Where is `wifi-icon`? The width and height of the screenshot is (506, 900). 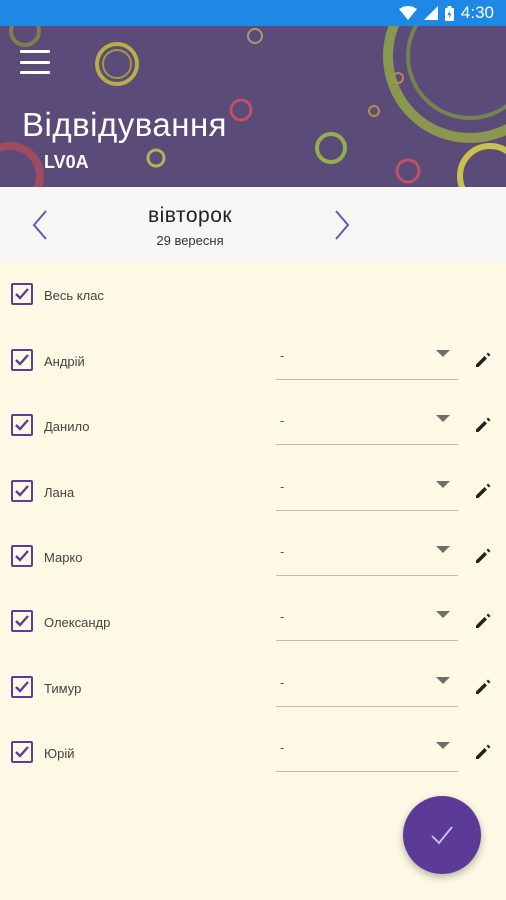 wifi-icon is located at coordinates (407, 13).